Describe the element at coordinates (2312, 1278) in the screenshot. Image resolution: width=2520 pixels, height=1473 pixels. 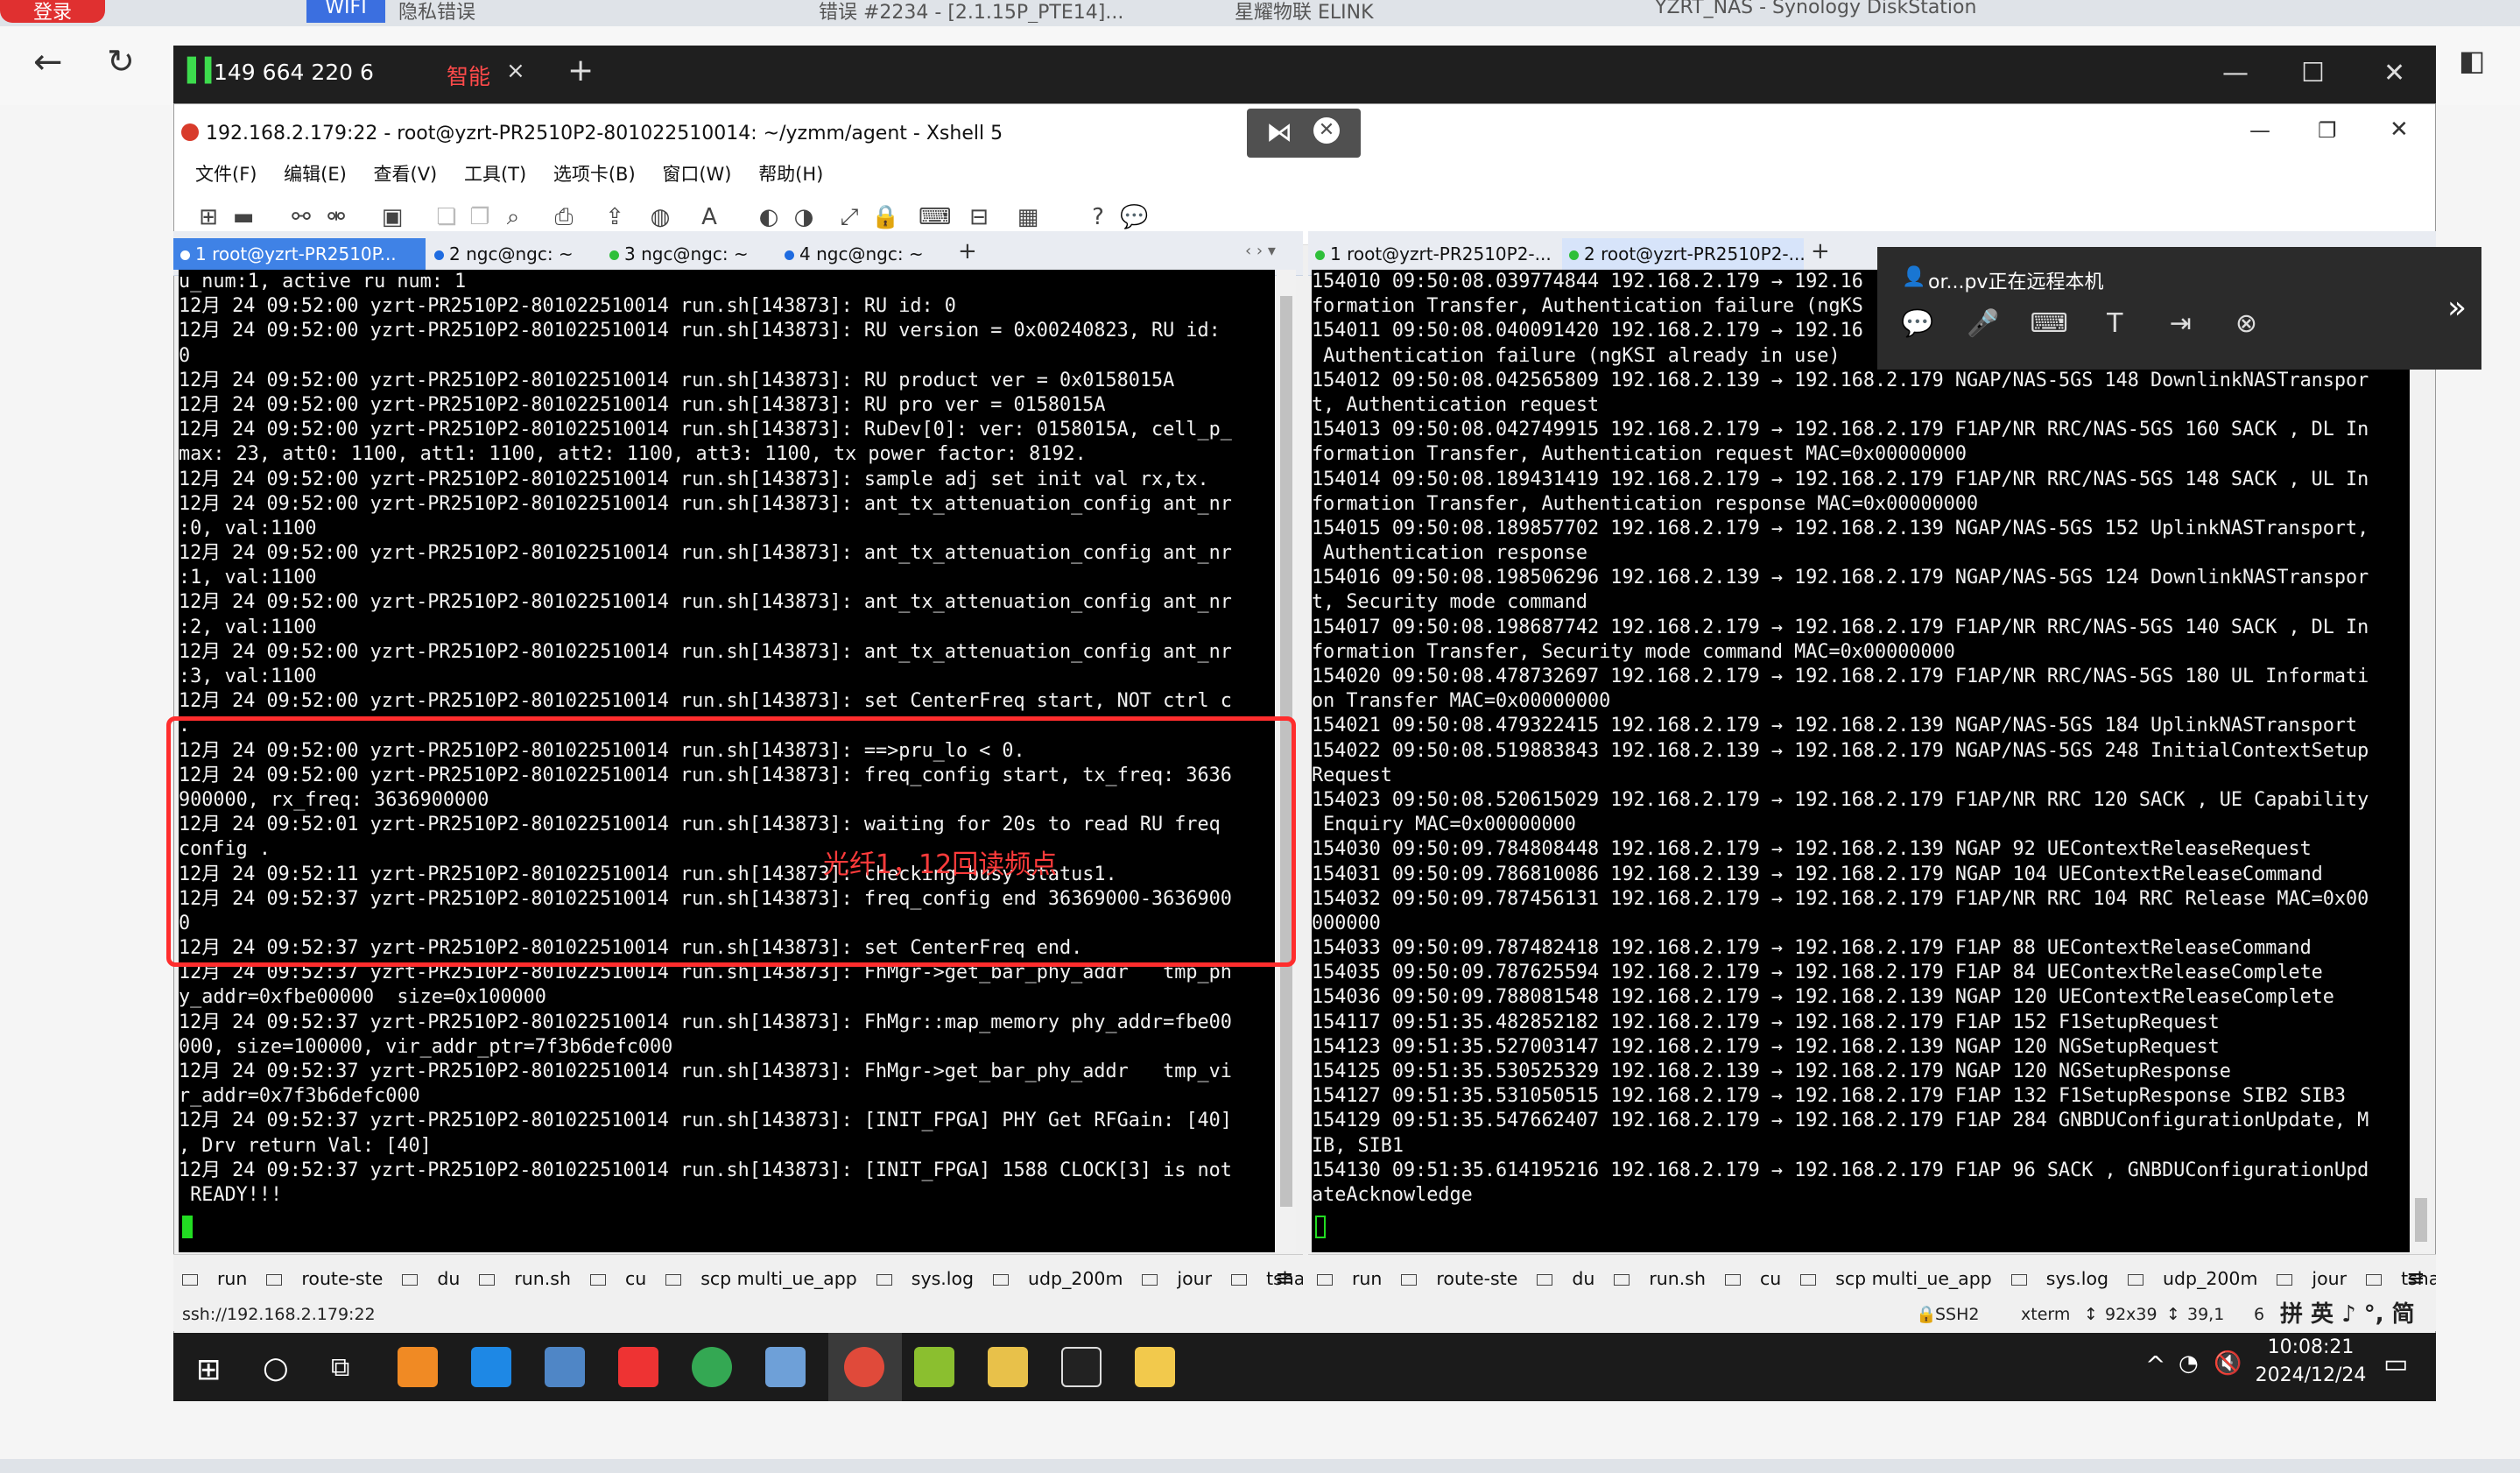
I see `right-quick-command: jour` at that location.